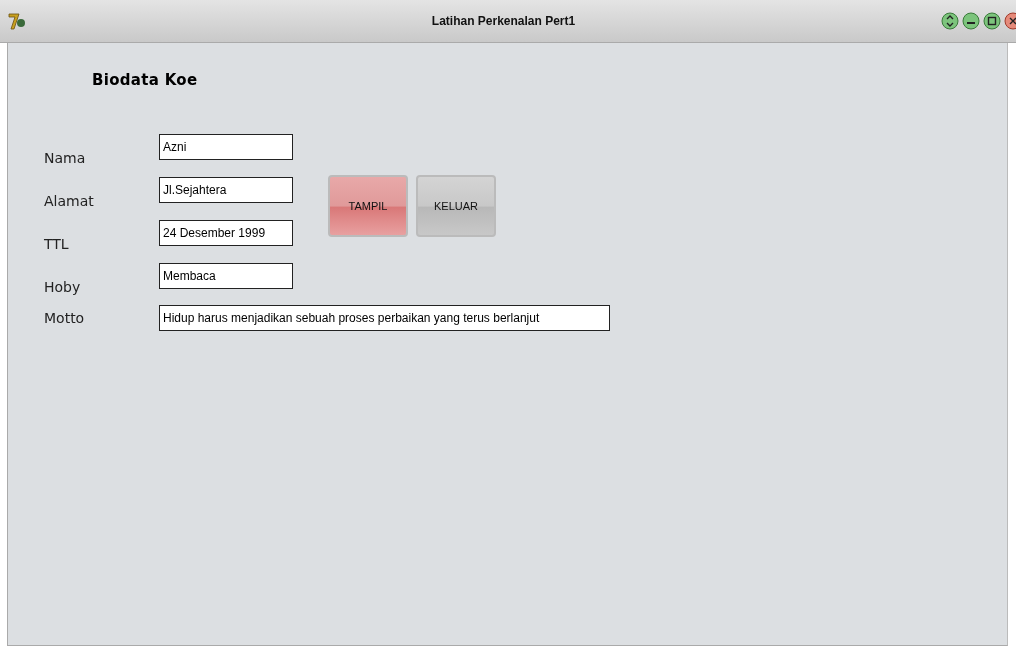 The width and height of the screenshot is (1016, 648). Describe the element at coordinates (226, 190) in the screenshot. I see `text-field: Jl.Sejahtera` at that location.